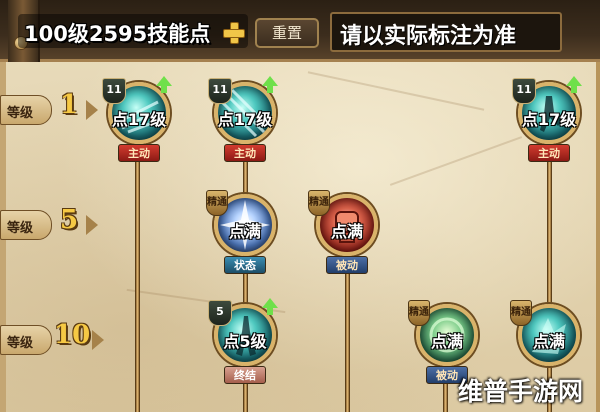  What do you see at coordinates (220, 313) in the screenshot?
I see `skill-level-badge: 5` at bounding box center [220, 313].